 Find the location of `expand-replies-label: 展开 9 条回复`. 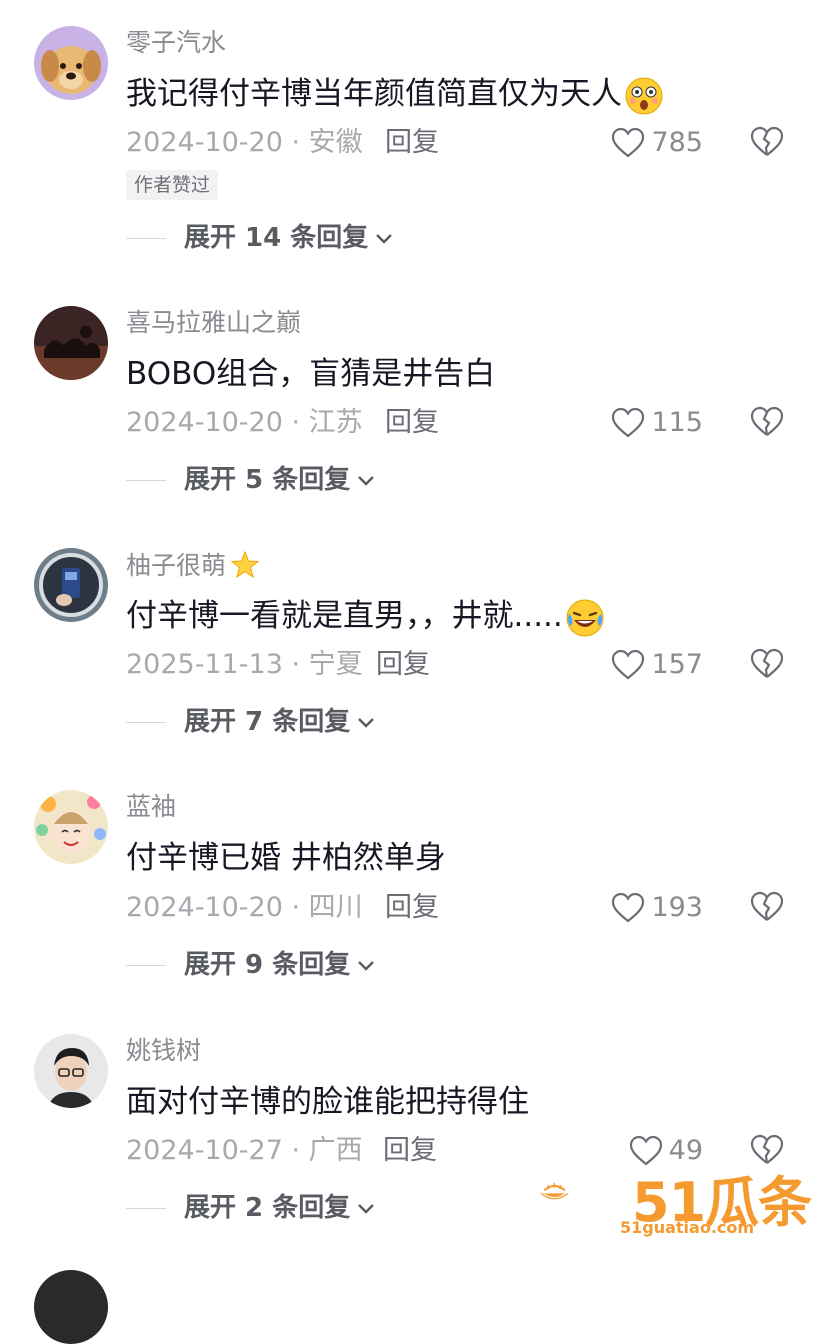

expand-replies-label: 展开 9 条回复 is located at coordinates (267, 965).